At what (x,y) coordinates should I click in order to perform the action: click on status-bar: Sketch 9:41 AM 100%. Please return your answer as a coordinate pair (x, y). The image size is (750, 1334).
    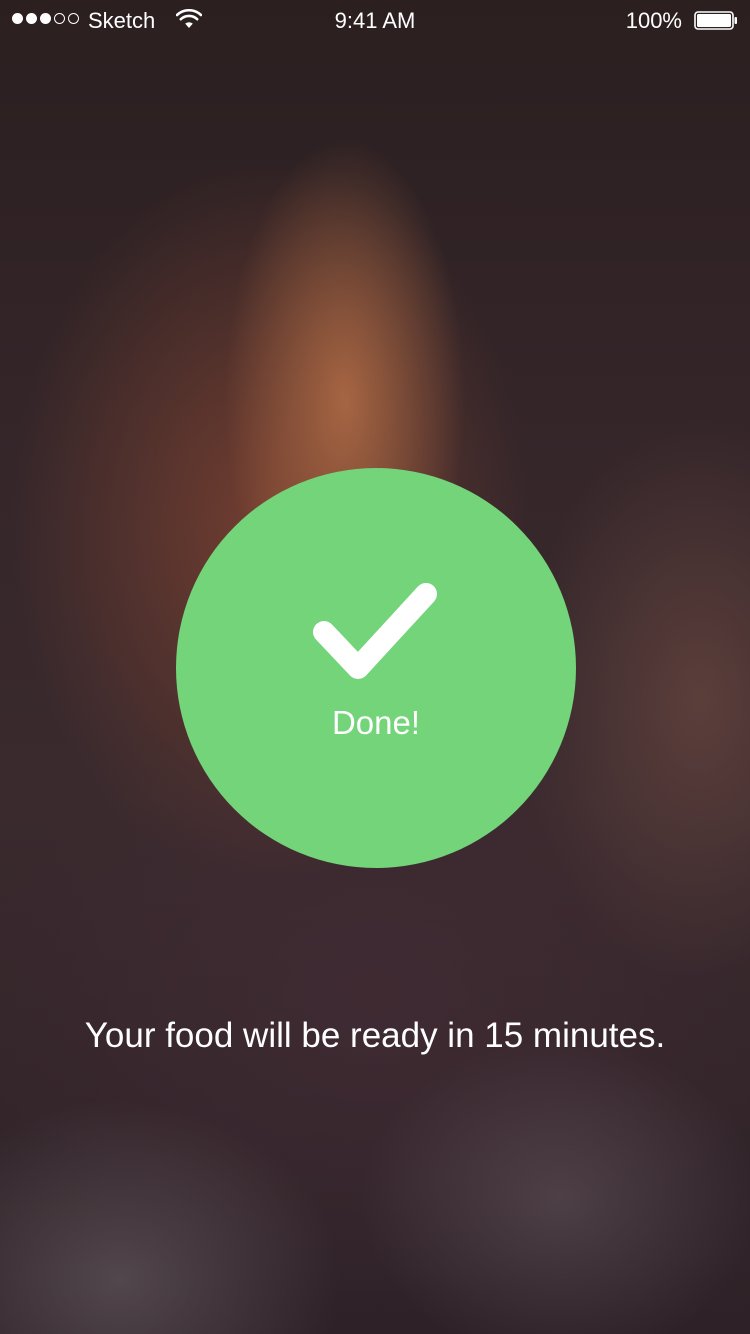
    Looking at the image, I should click on (375, 20).